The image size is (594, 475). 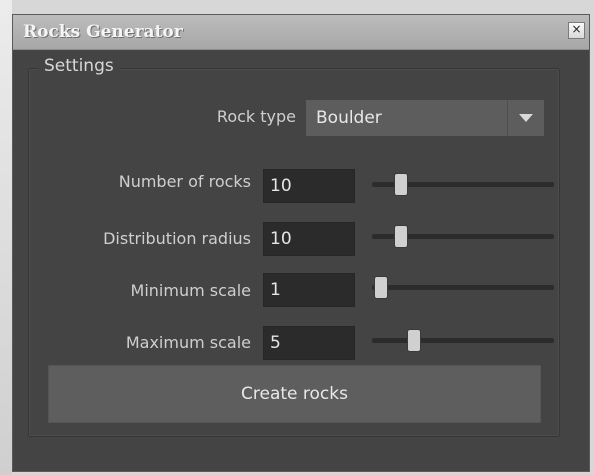 I want to click on settings-group-label: Settings, so click(x=79, y=66).